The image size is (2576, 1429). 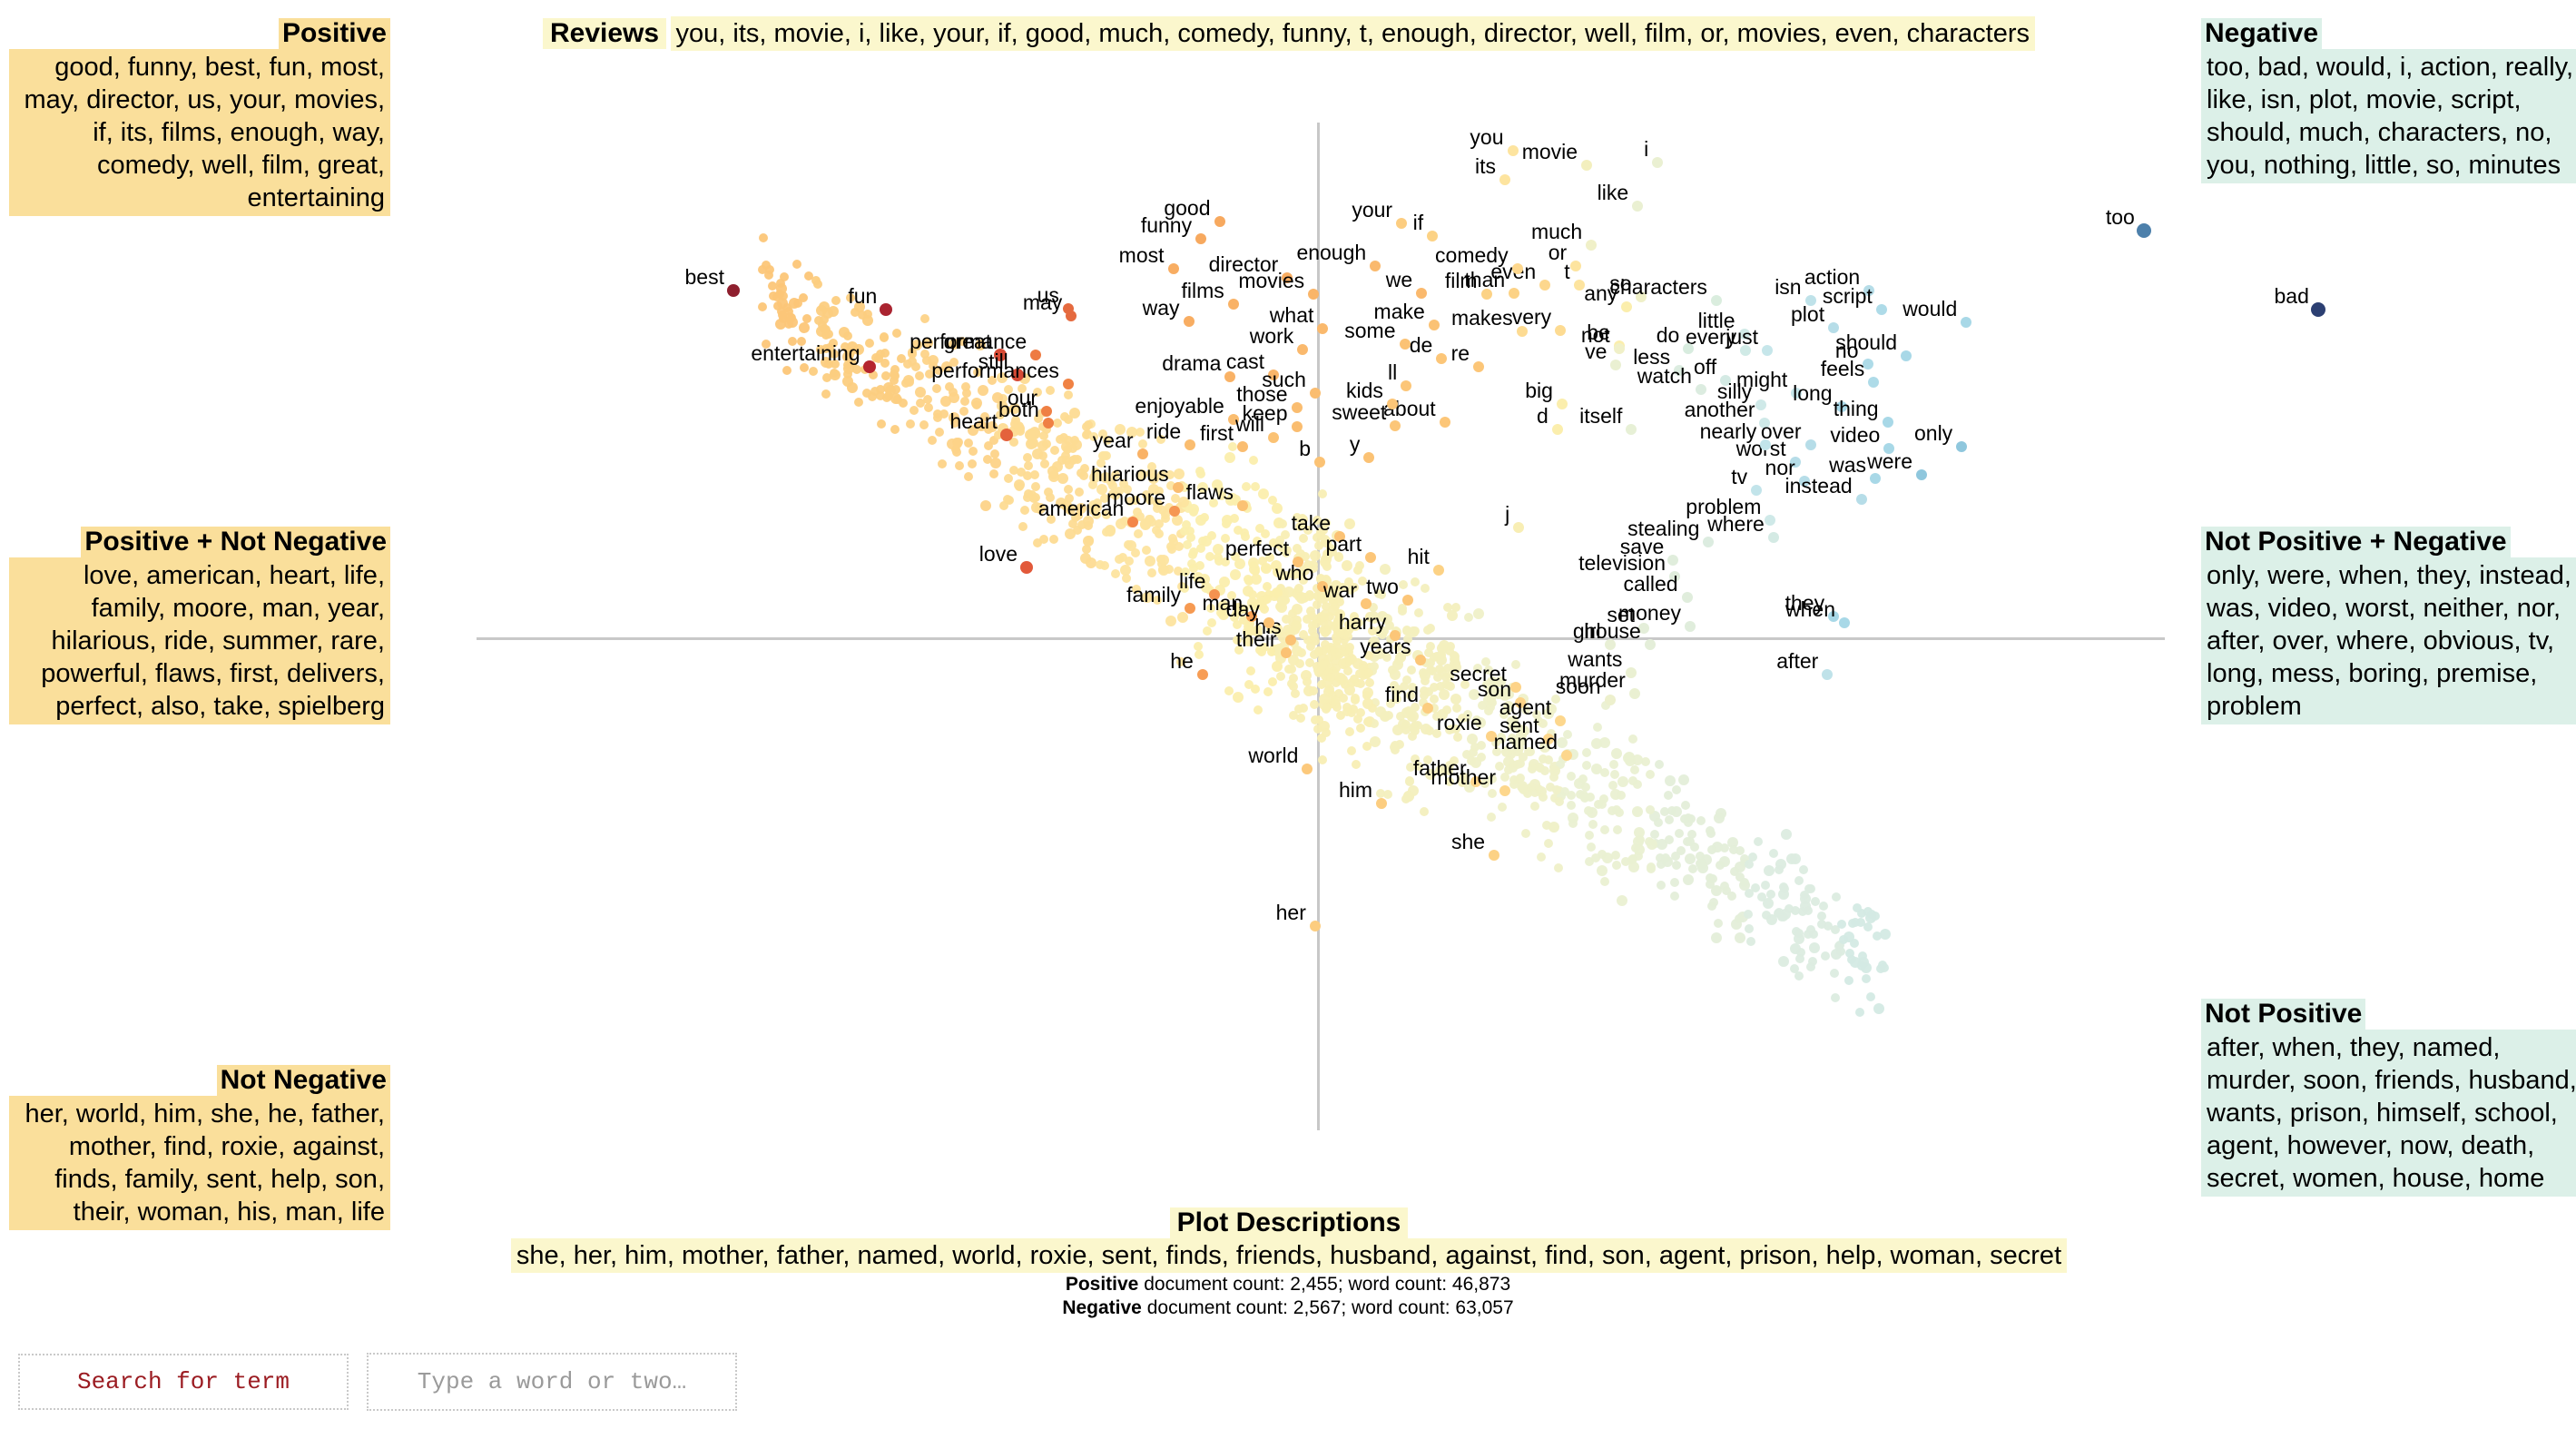 What do you see at coordinates (1539, 390) in the screenshot?
I see `scatter-point-label: big` at bounding box center [1539, 390].